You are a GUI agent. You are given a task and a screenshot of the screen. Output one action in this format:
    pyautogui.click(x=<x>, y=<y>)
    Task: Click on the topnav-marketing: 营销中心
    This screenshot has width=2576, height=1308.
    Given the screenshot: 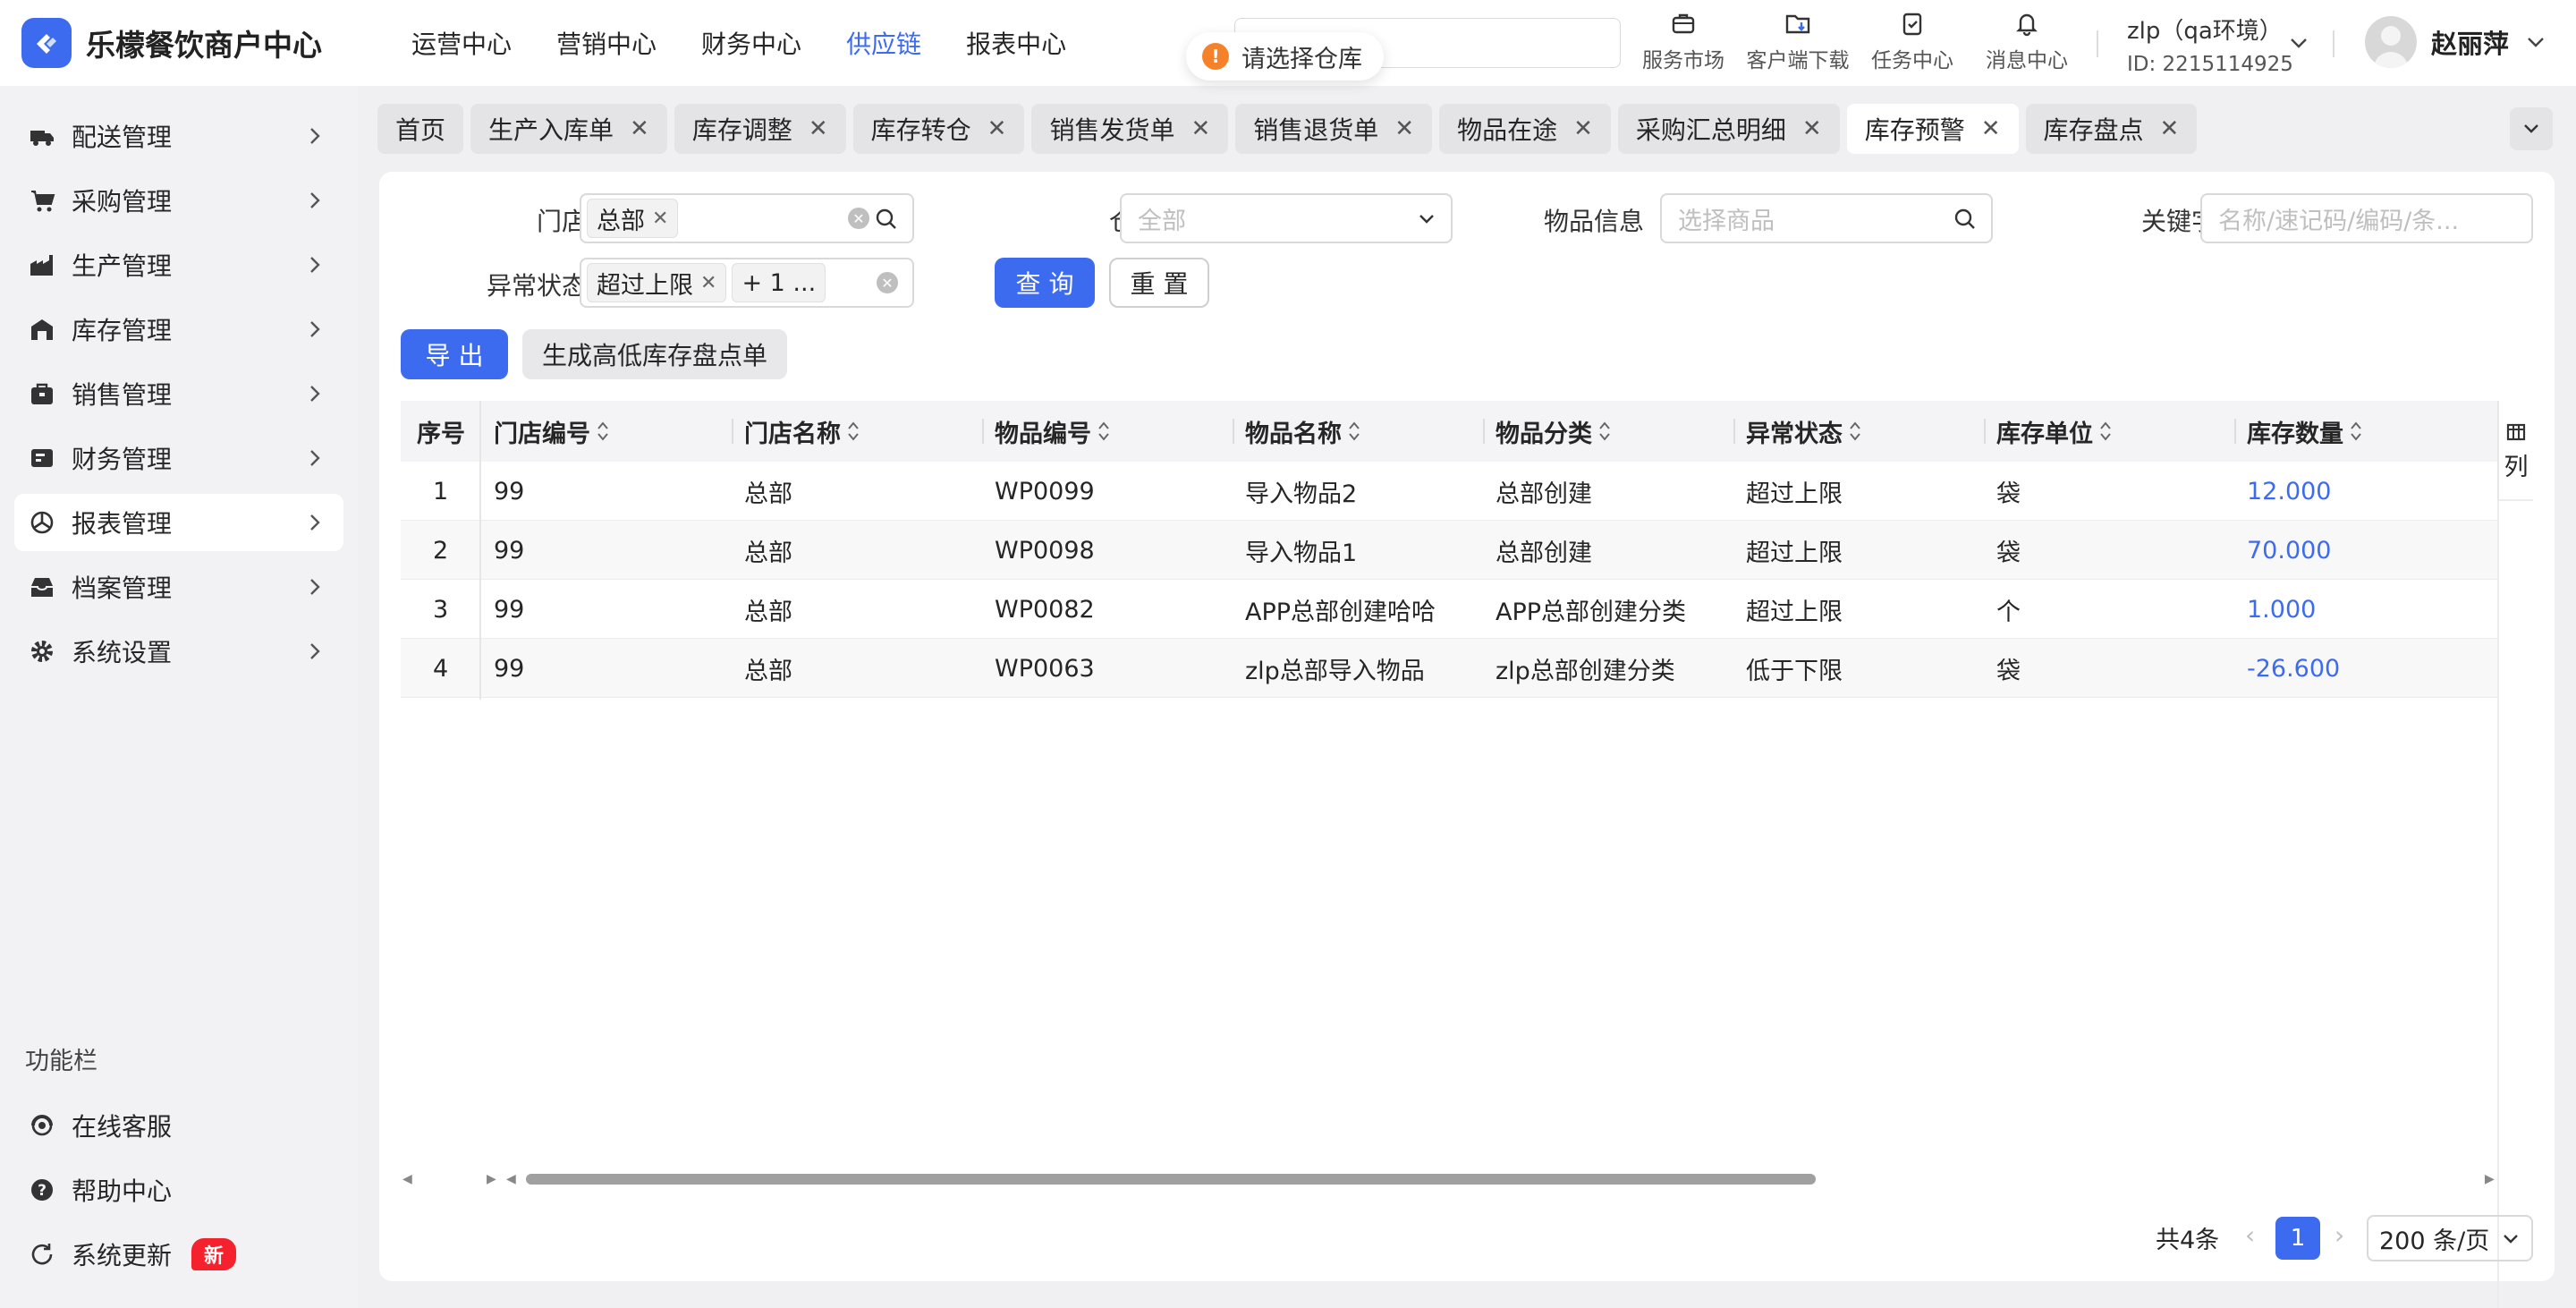 What is the action you would take?
    pyautogui.click(x=606, y=43)
    